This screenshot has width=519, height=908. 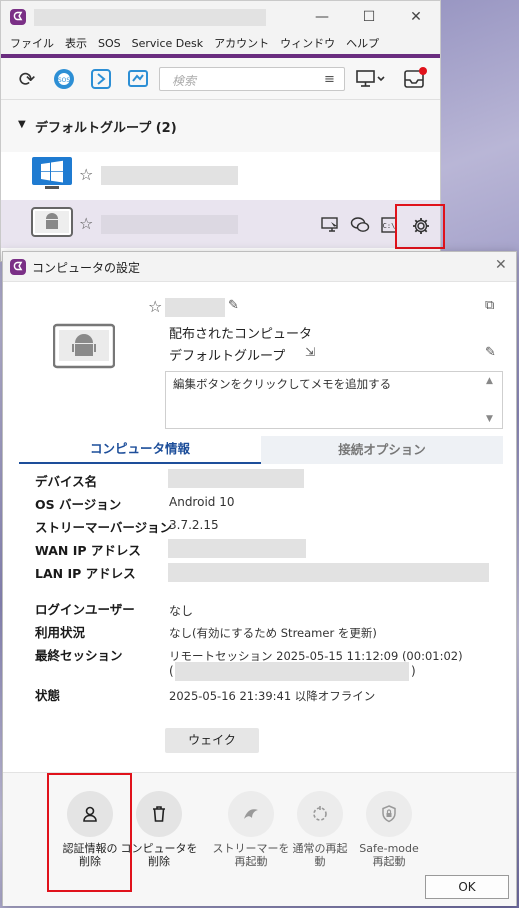 What do you see at coordinates (48, 695) in the screenshot?
I see `status-label: 状態` at bounding box center [48, 695].